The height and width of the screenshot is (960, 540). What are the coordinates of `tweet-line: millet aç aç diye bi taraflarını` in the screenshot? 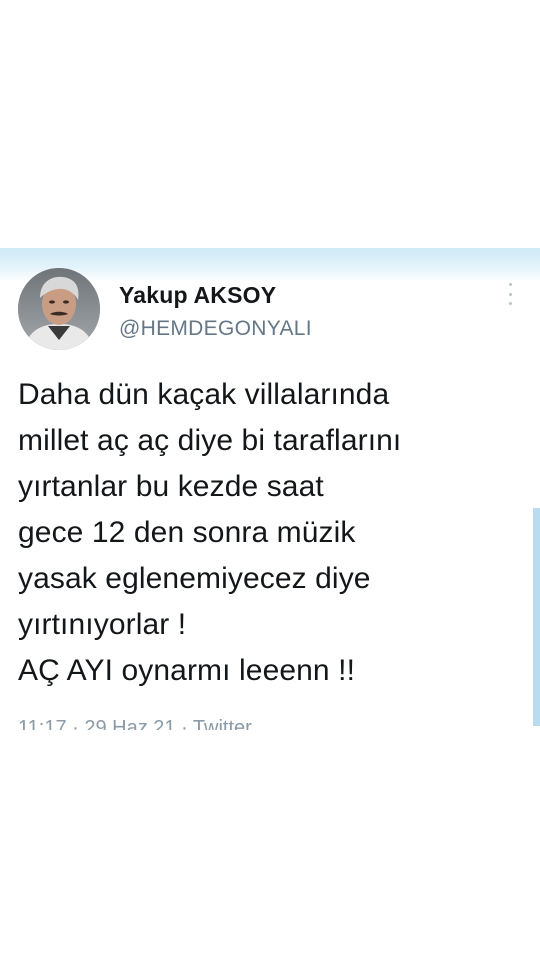 It's located at (210, 440).